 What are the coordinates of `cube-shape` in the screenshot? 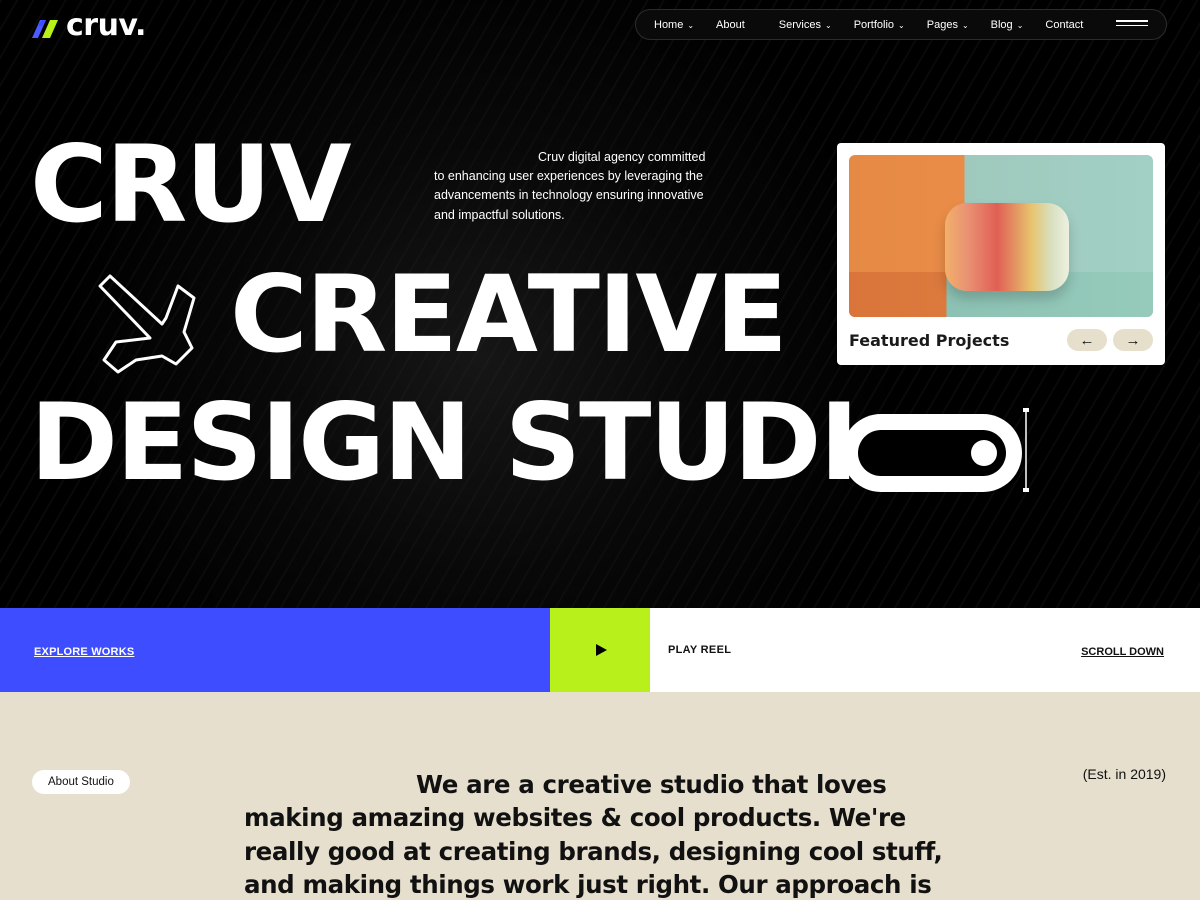 It's located at (1007, 247).